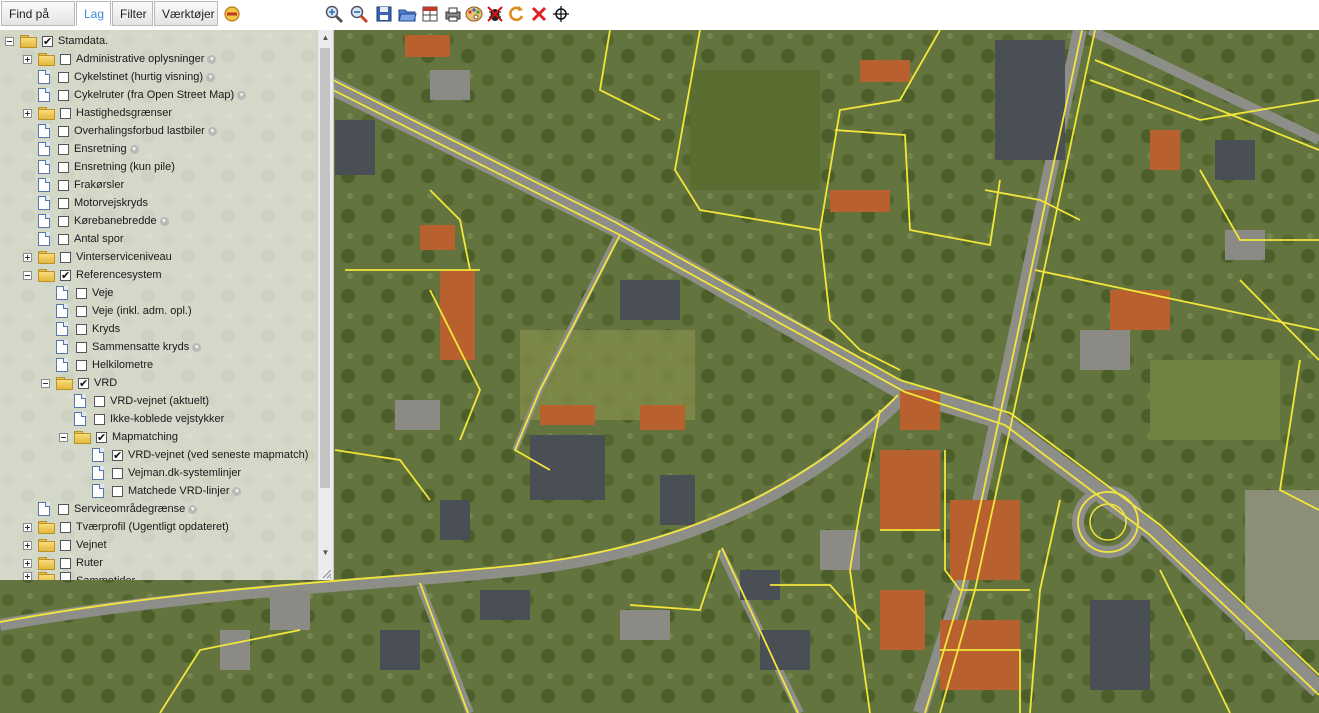  What do you see at coordinates (359, 14) in the screenshot?
I see `zoom-out-icon` at bounding box center [359, 14].